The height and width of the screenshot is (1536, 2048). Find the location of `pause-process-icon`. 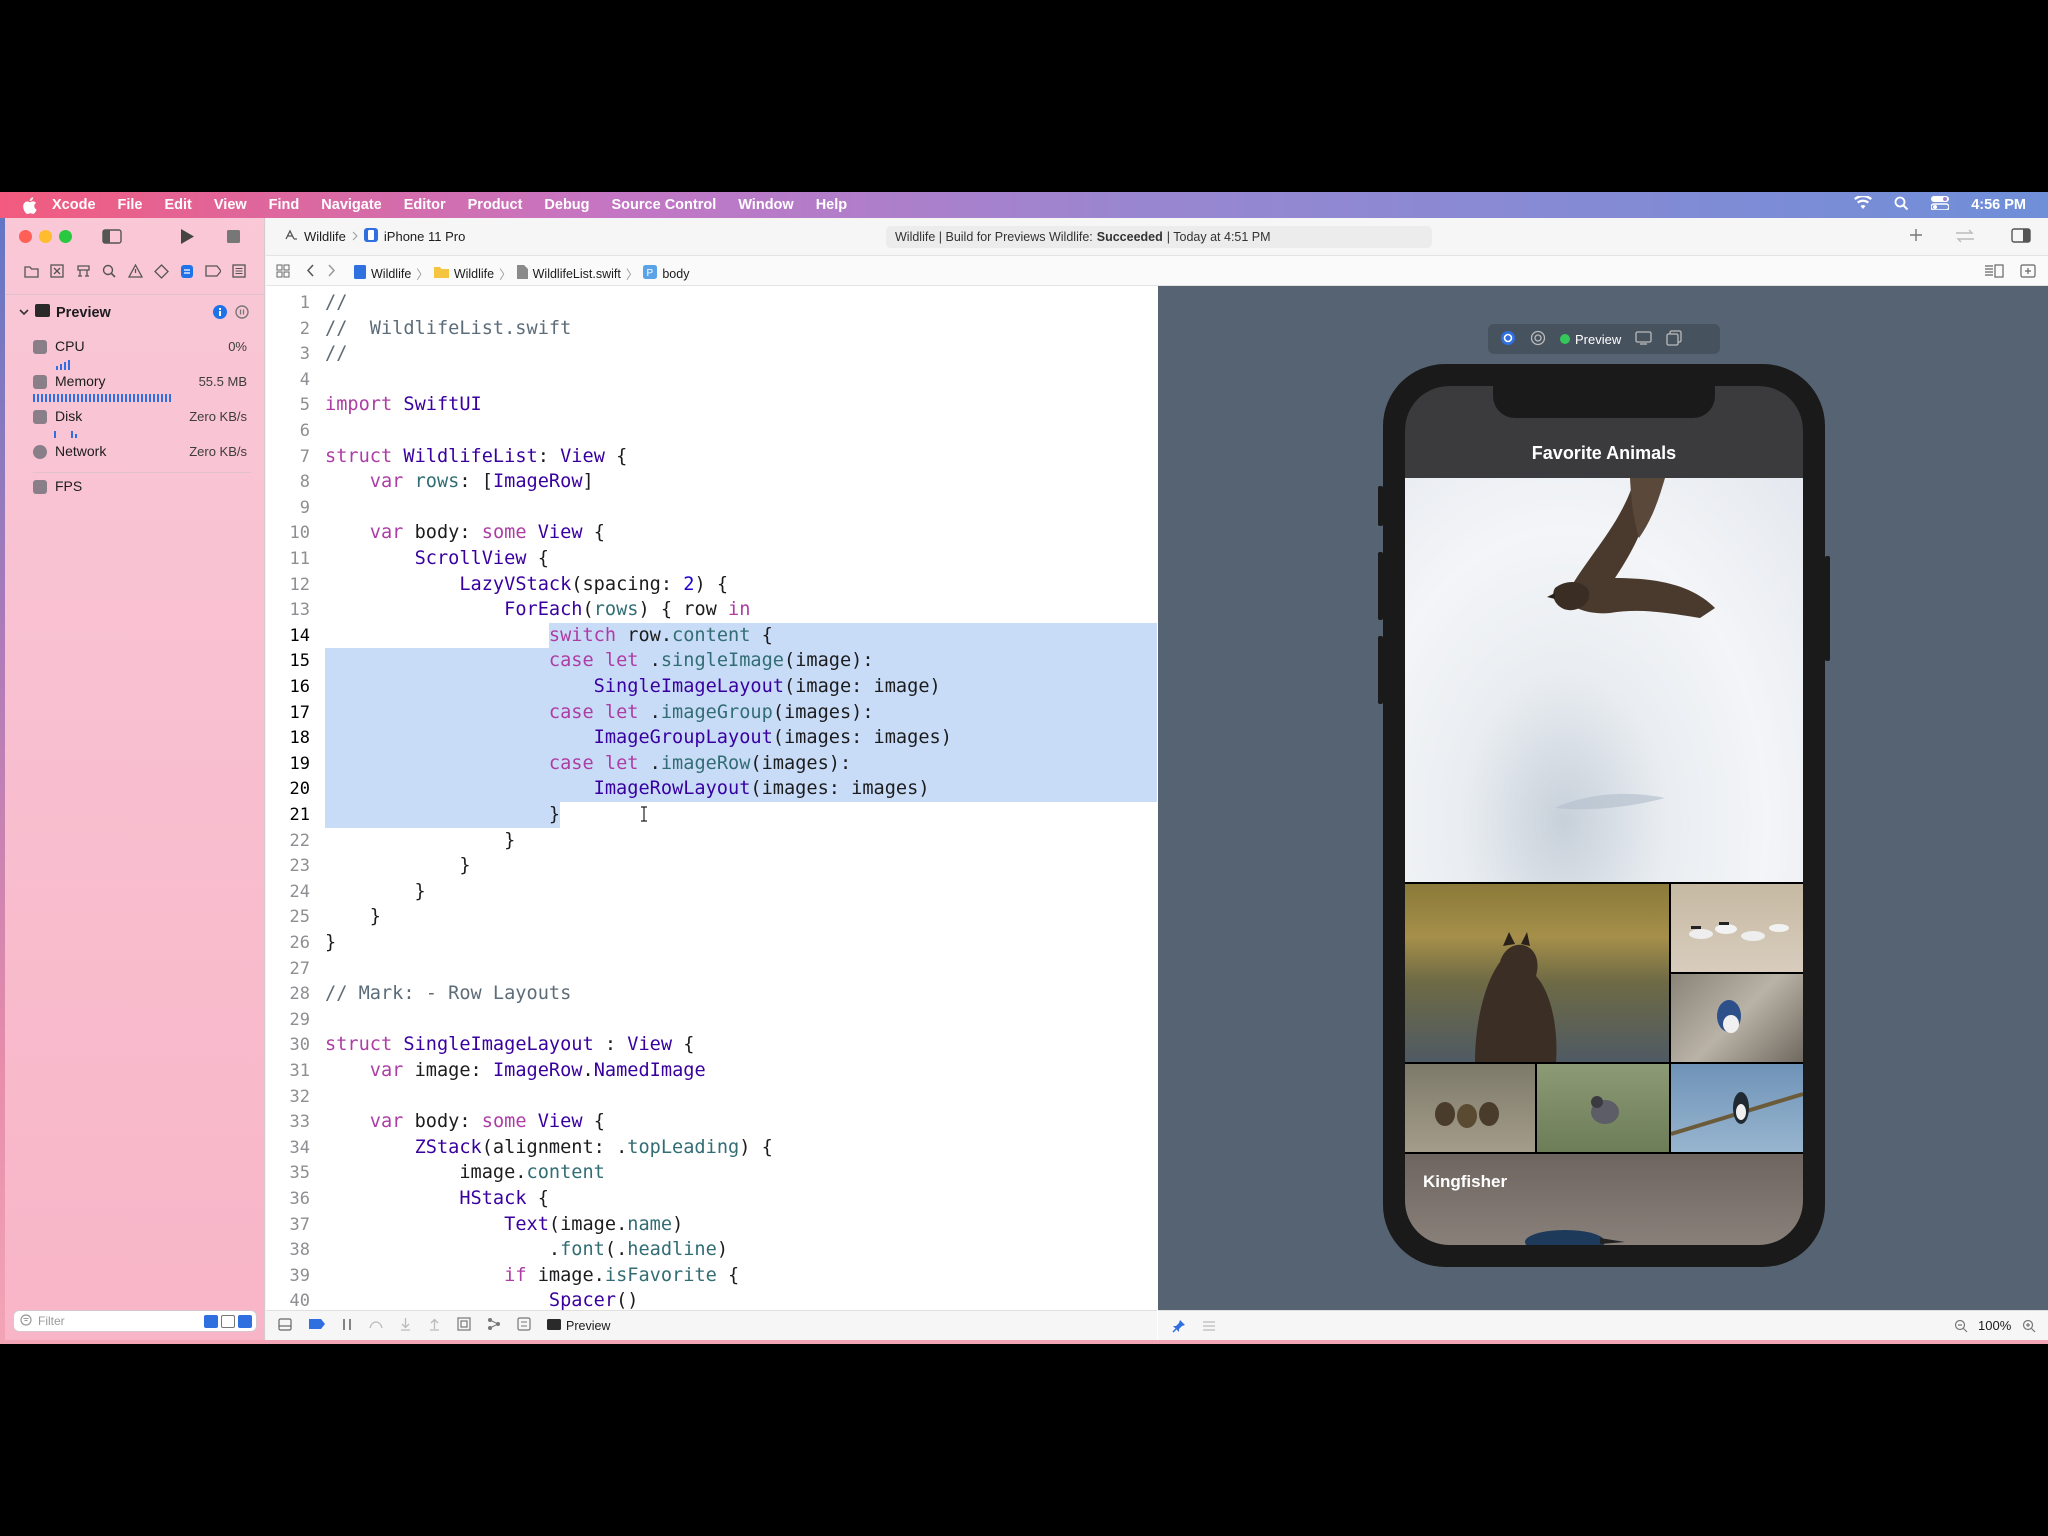

pause-process-icon is located at coordinates (242, 314).